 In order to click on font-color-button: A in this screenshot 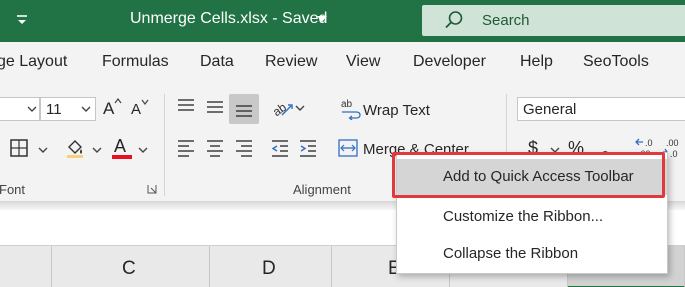, I will do `click(122, 148)`.